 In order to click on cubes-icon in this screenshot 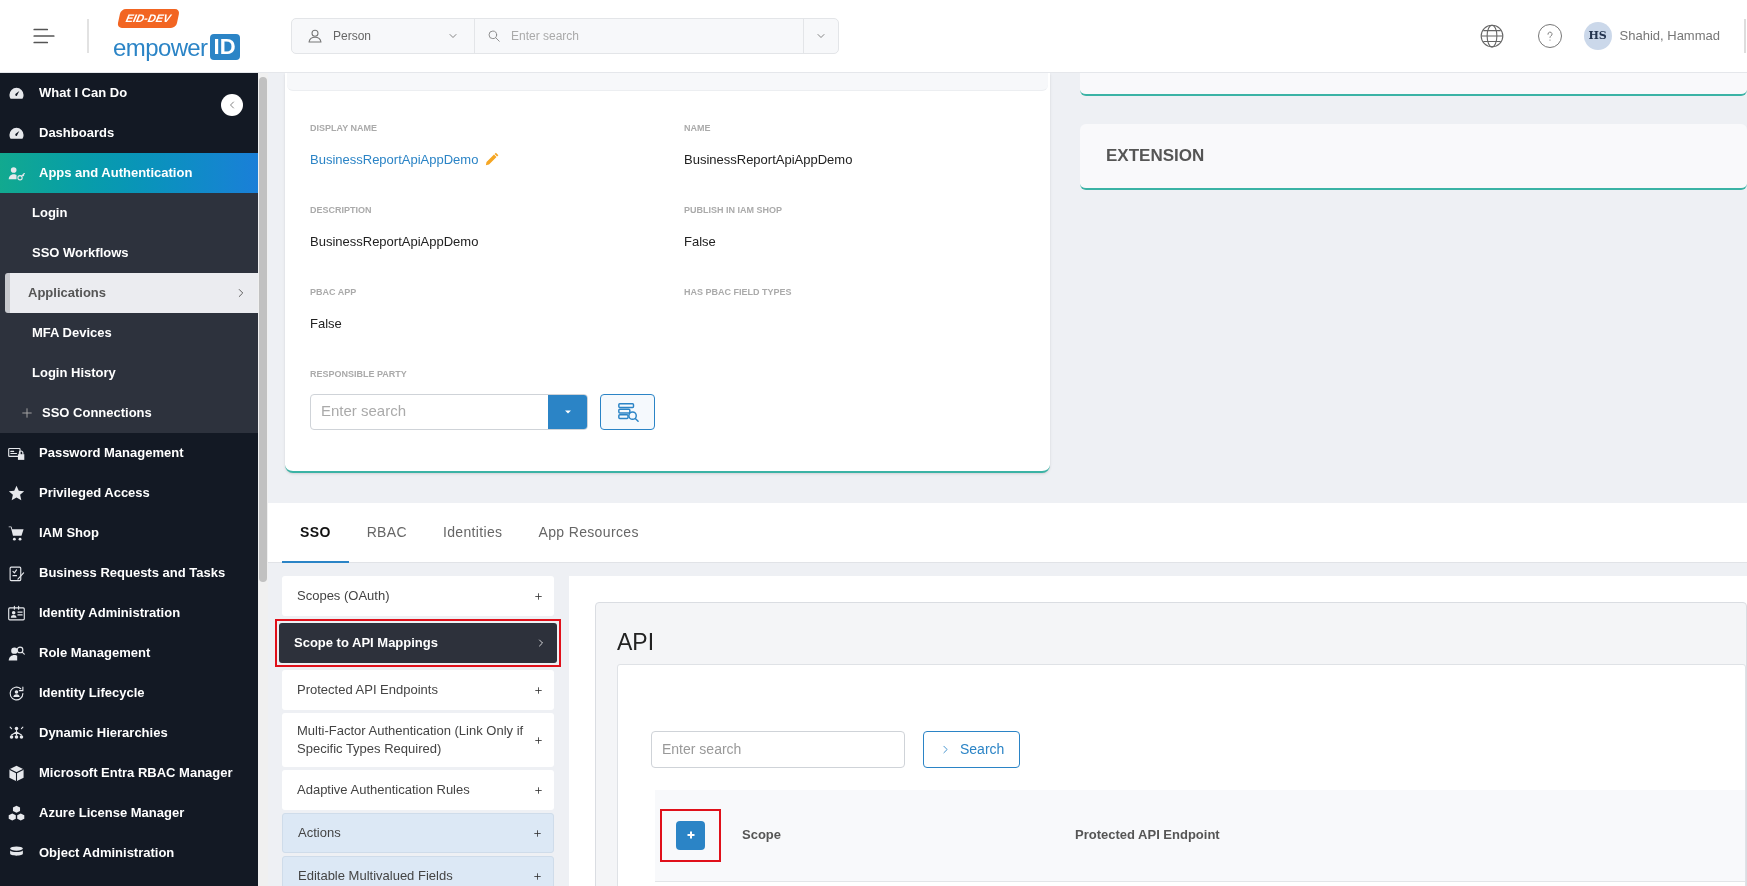, I will do `click(16, 813)`.